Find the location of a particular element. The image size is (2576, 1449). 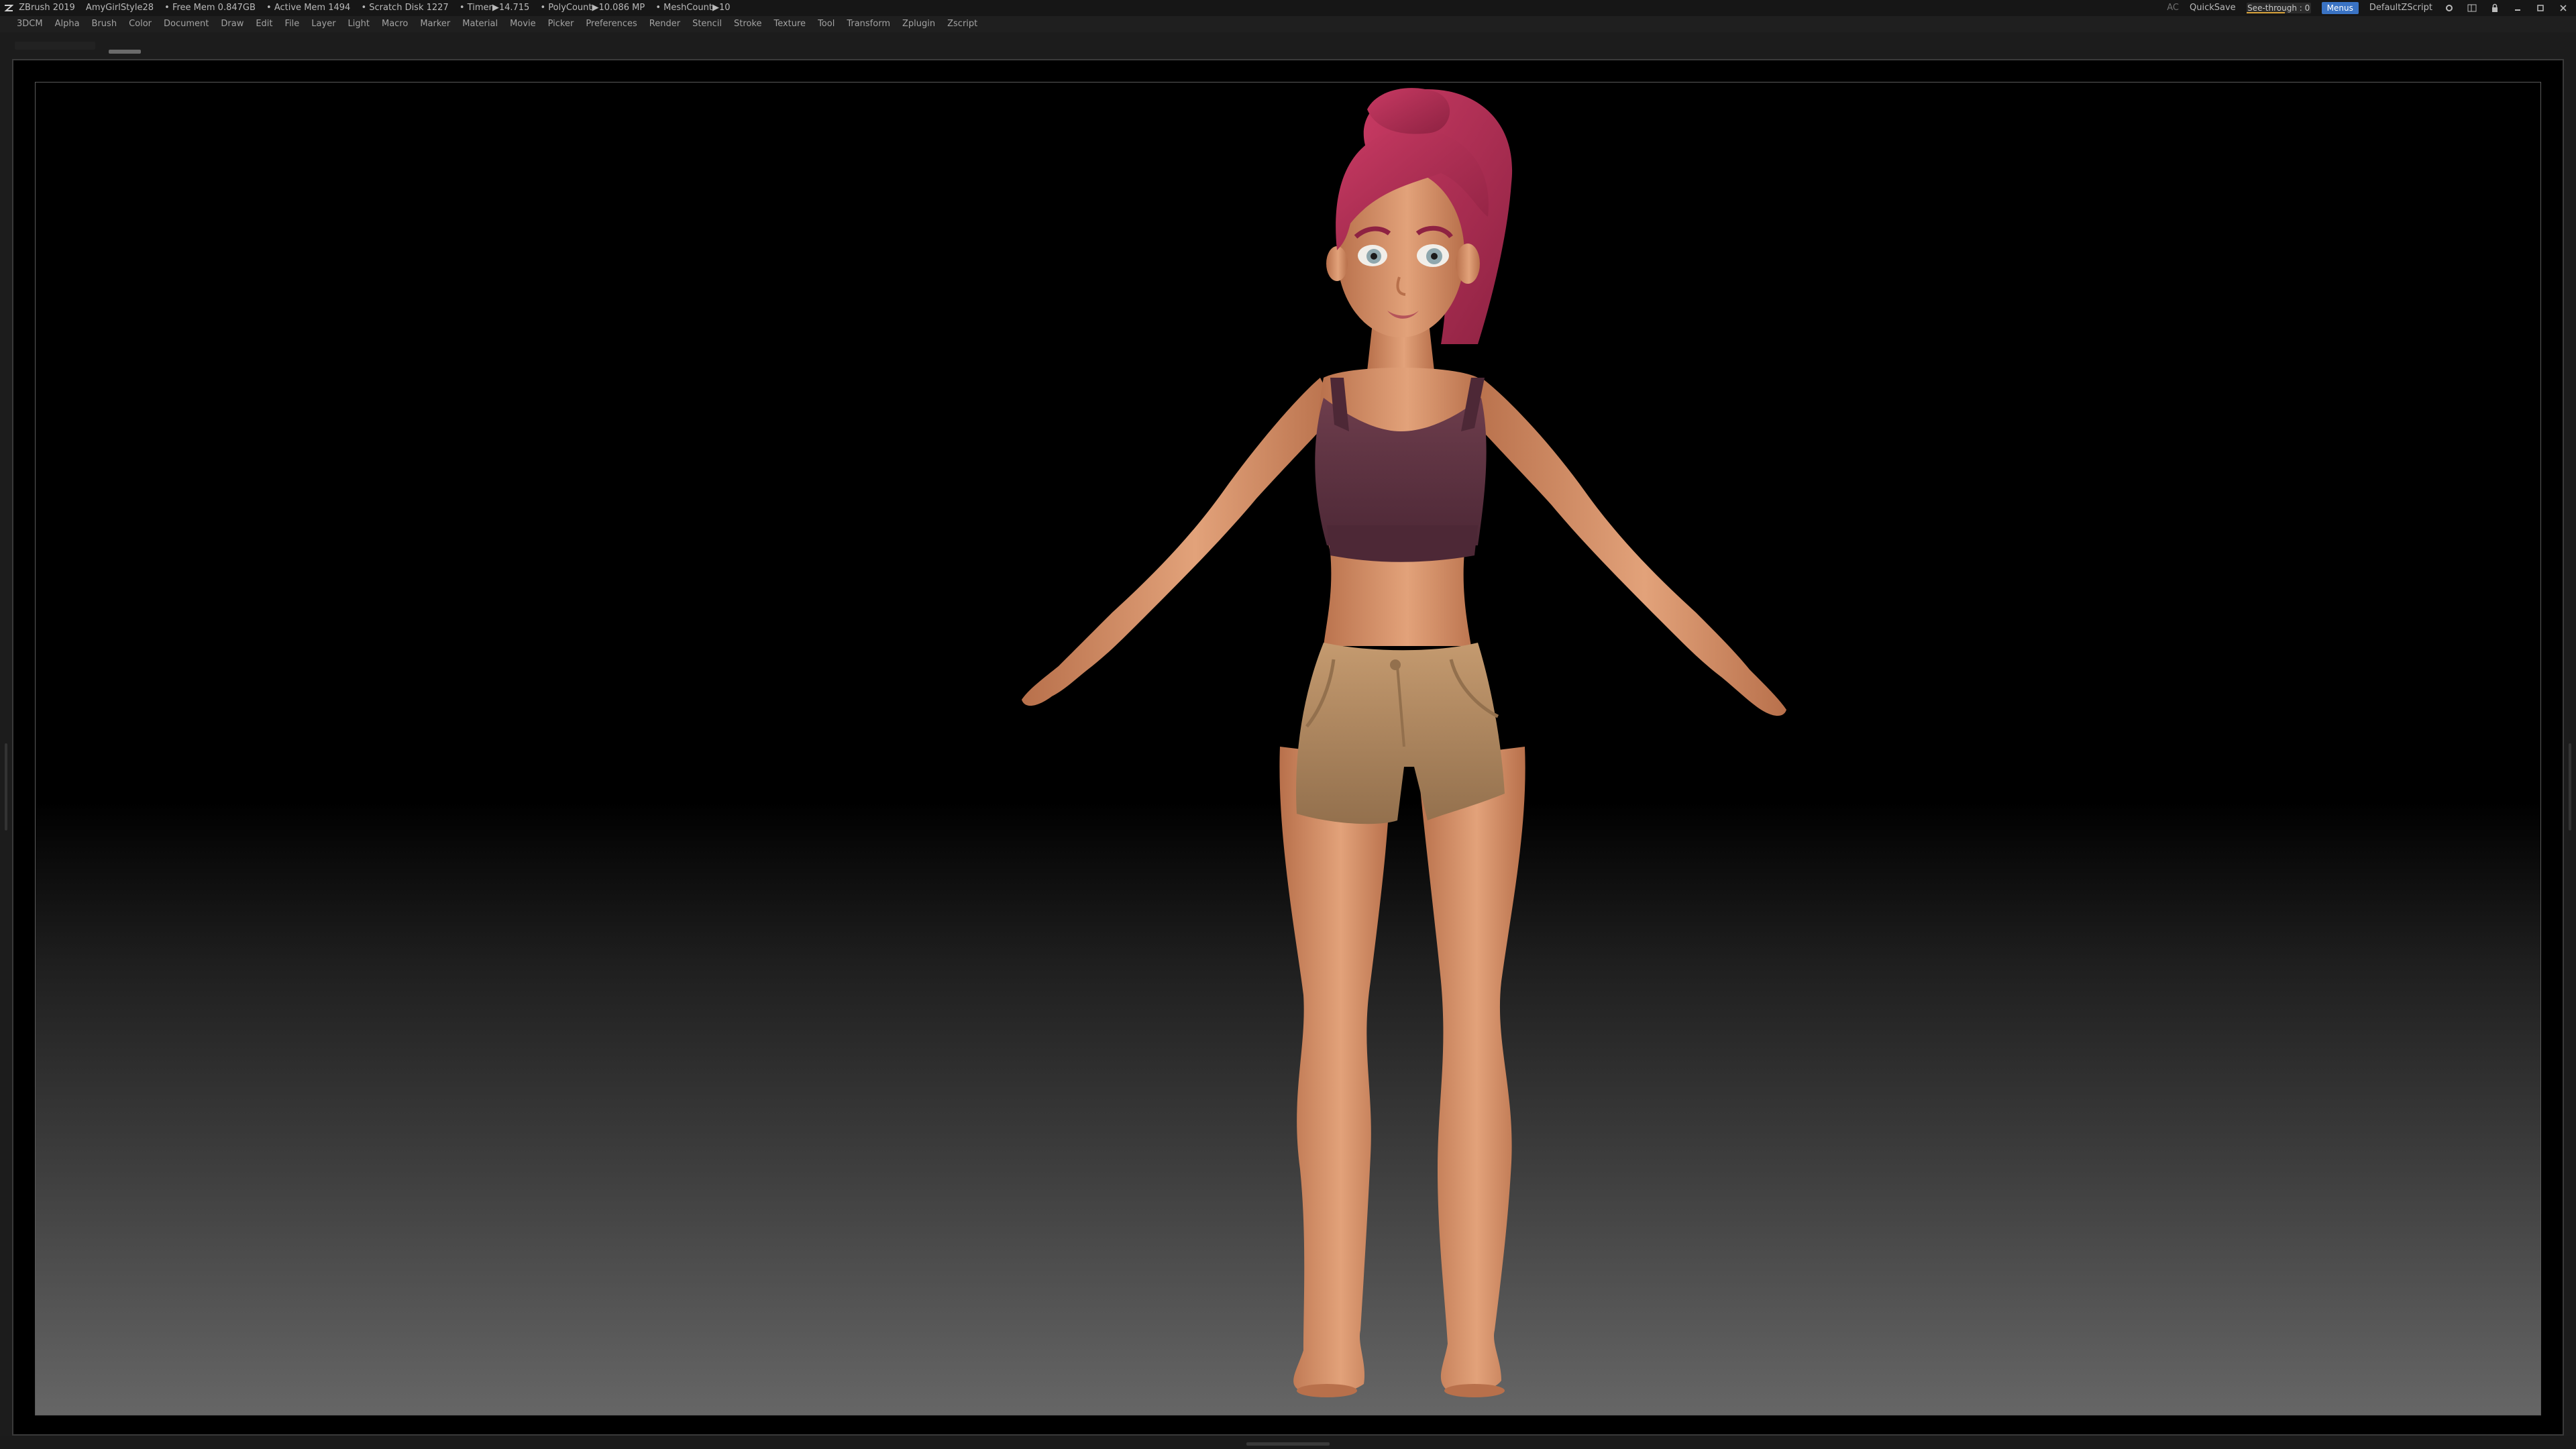

timer: • Timer▶14.715 is located at coordinates (494, 8).